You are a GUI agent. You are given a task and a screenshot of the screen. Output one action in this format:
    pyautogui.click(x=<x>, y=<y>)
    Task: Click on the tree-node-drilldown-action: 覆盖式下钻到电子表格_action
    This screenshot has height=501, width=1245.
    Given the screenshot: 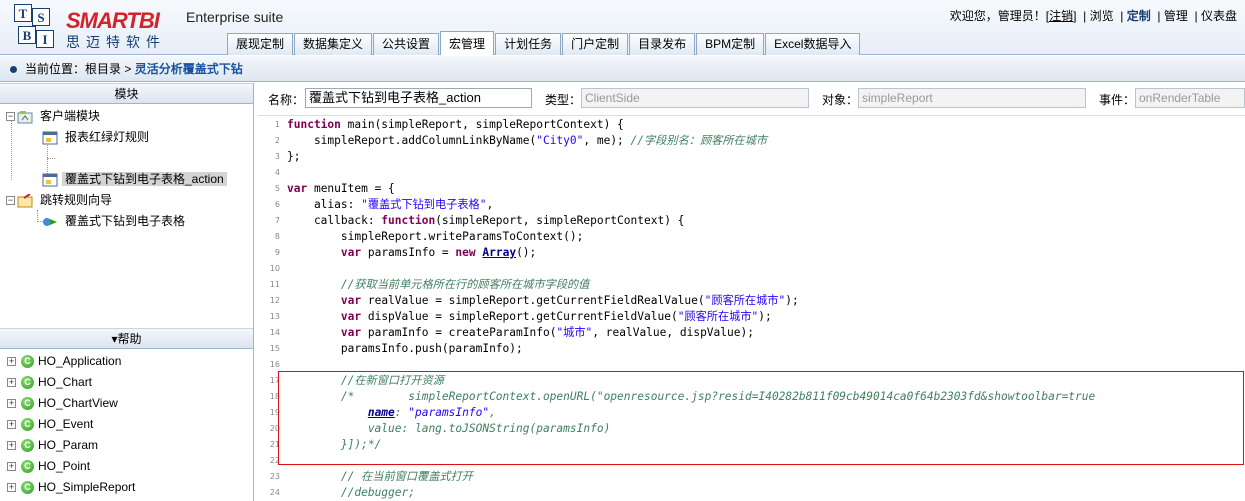 What is the action you would take?
    pyautogui.click(x=134, y=179)
    